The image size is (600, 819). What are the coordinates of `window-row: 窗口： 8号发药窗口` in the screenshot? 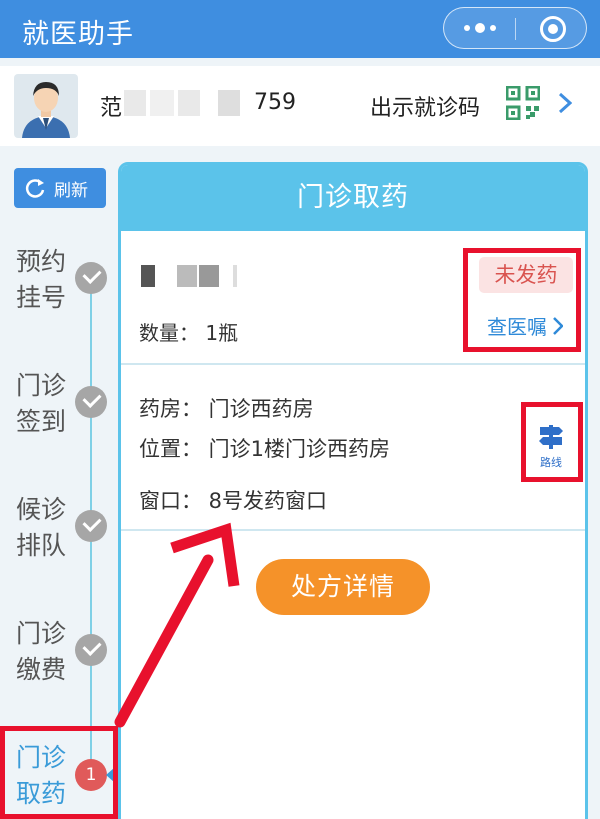 It's located at (233, 501).